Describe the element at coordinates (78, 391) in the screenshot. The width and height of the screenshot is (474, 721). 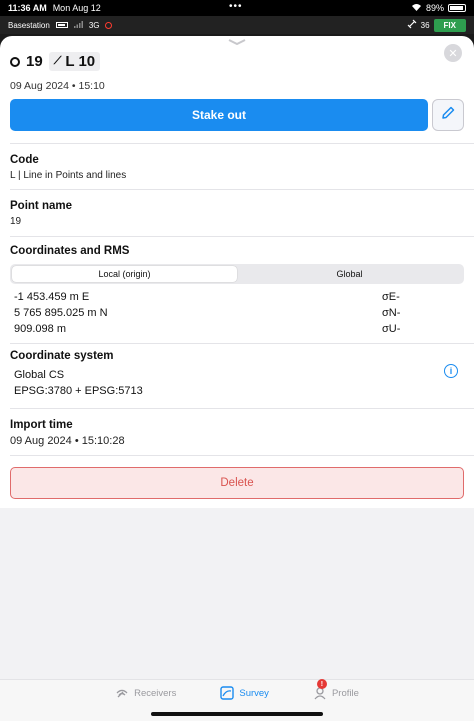
I see `coordinate-system-epsg: EPSG:3780 + EPSG:5713` at that location.